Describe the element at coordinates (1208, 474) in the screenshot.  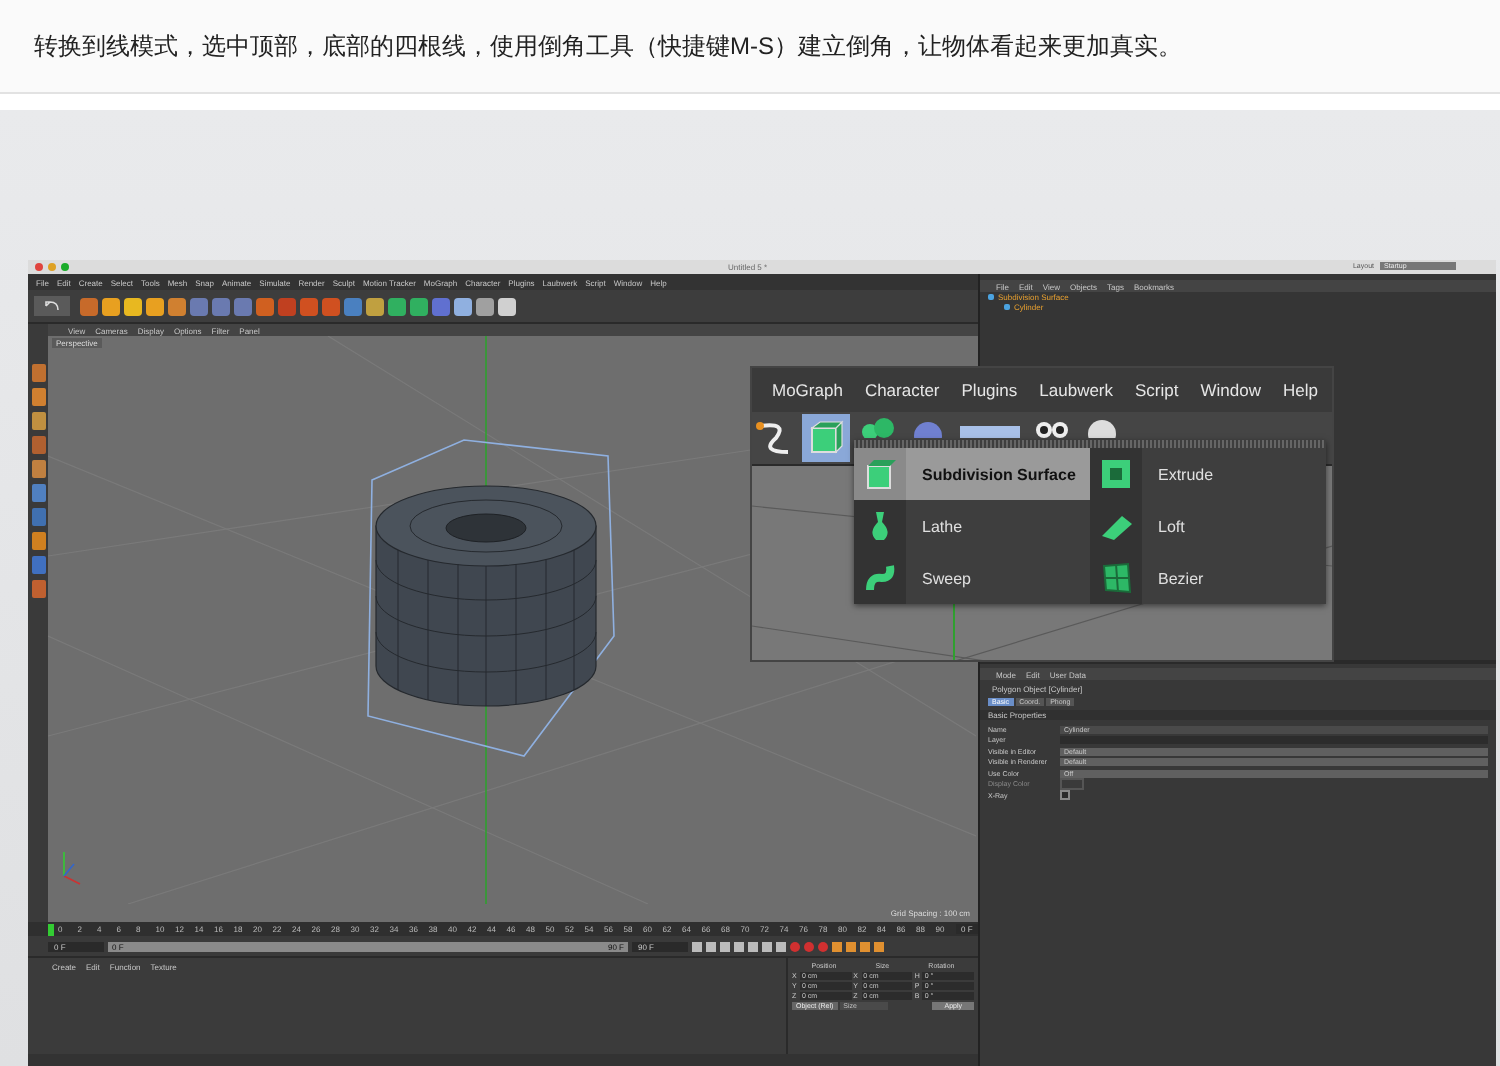
I see `menu-item: Extrude` at that location.